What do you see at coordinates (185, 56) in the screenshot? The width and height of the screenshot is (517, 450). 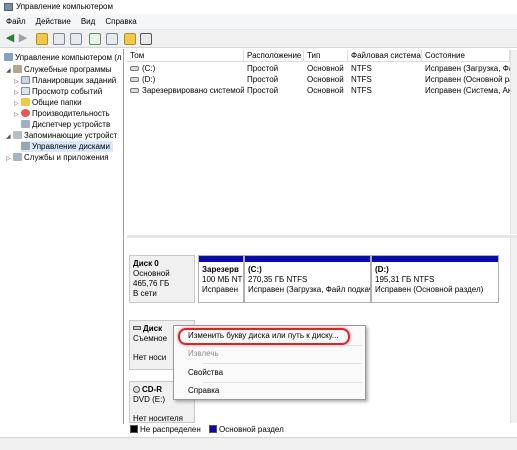 I see `column-header-volume: Том` at bounding box center [185, 56].